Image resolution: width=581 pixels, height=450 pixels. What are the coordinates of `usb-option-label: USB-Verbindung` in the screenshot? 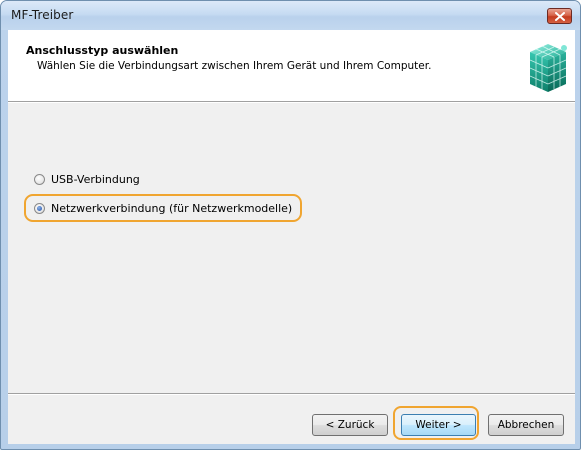 It's located at (95, 179).